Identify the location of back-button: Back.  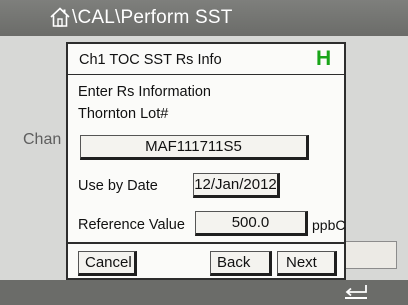
(241, 263).